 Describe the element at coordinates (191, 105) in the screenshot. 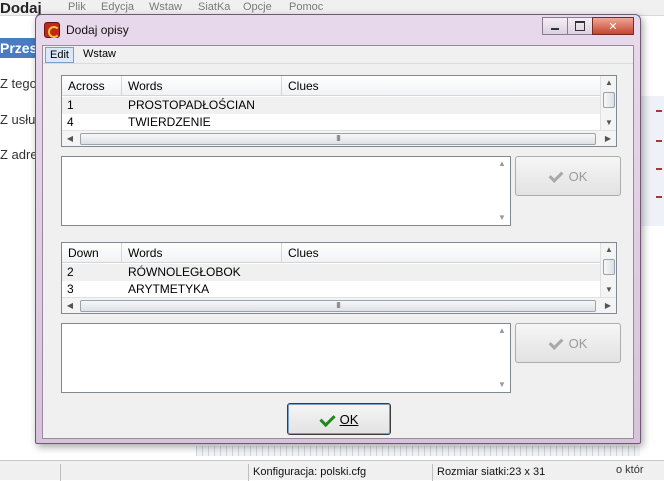

I see `row-word: PROSTOPADŁOŚCIAN` at that location.